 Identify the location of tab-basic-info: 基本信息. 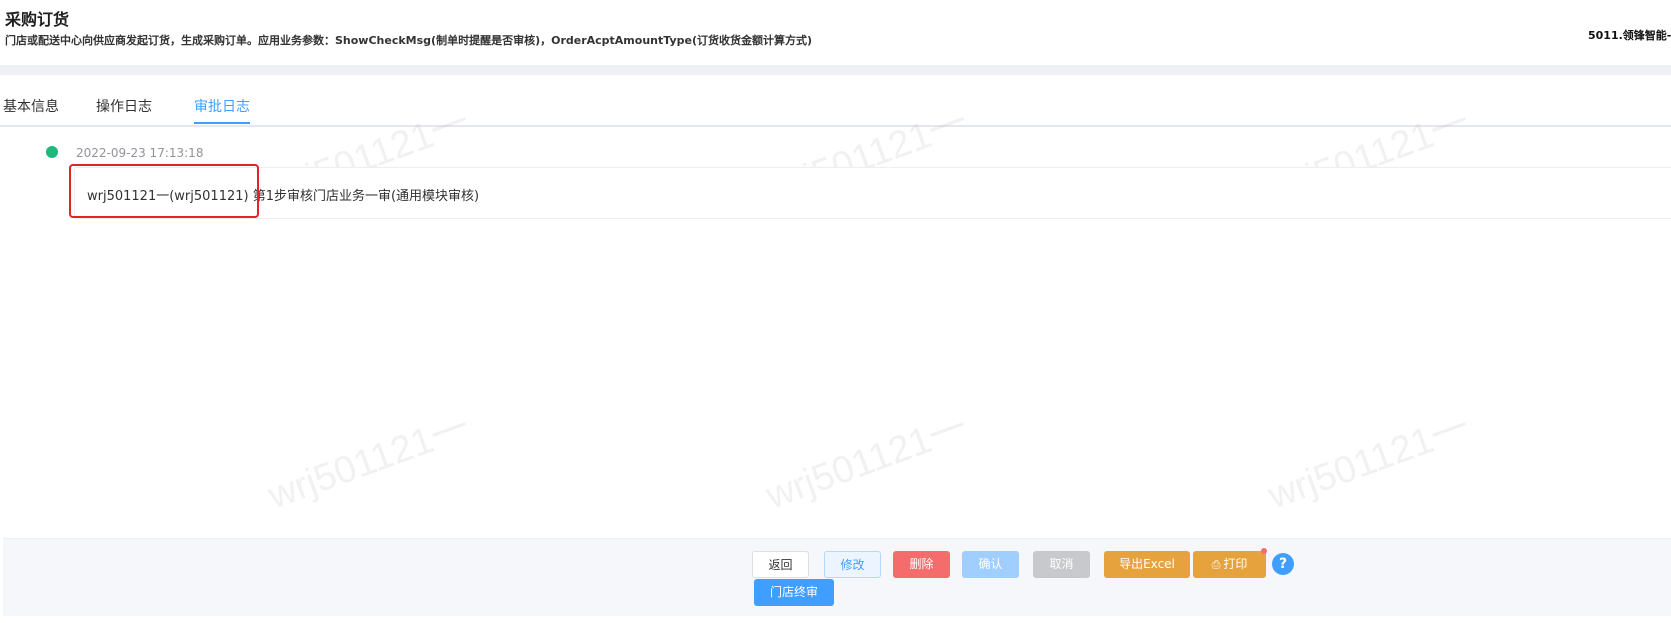
(31, 106).